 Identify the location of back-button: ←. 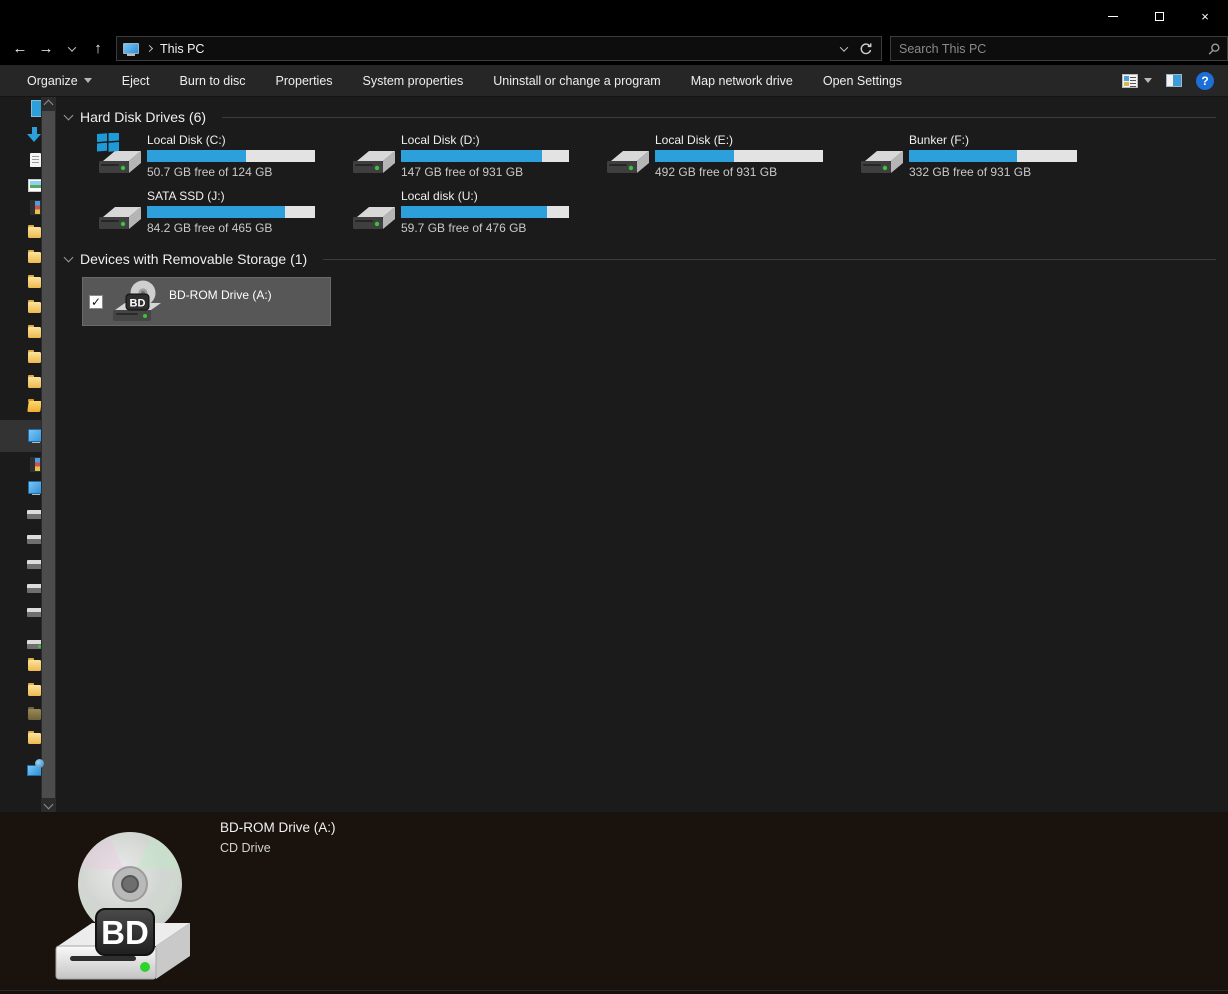
(20, 49).